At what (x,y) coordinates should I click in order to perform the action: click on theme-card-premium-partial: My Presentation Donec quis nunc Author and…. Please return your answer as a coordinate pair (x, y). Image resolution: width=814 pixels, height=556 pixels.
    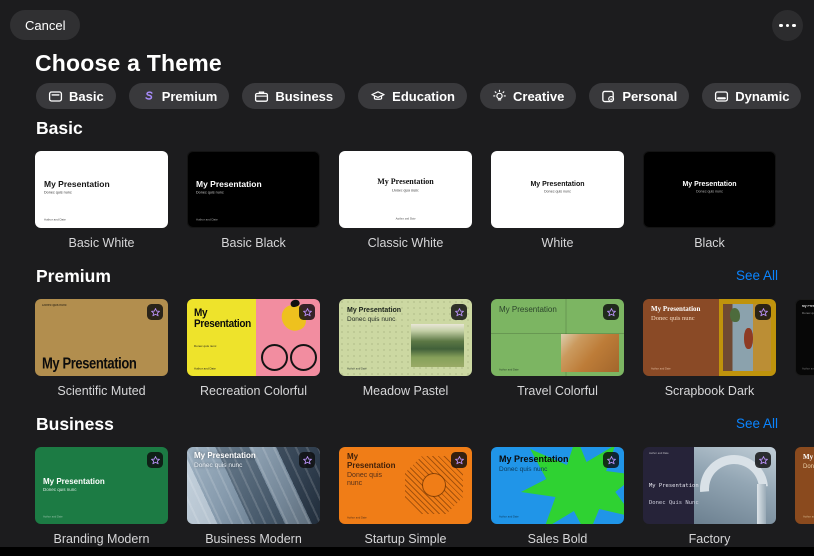
    Looking at the image, I should click on (804, 348).